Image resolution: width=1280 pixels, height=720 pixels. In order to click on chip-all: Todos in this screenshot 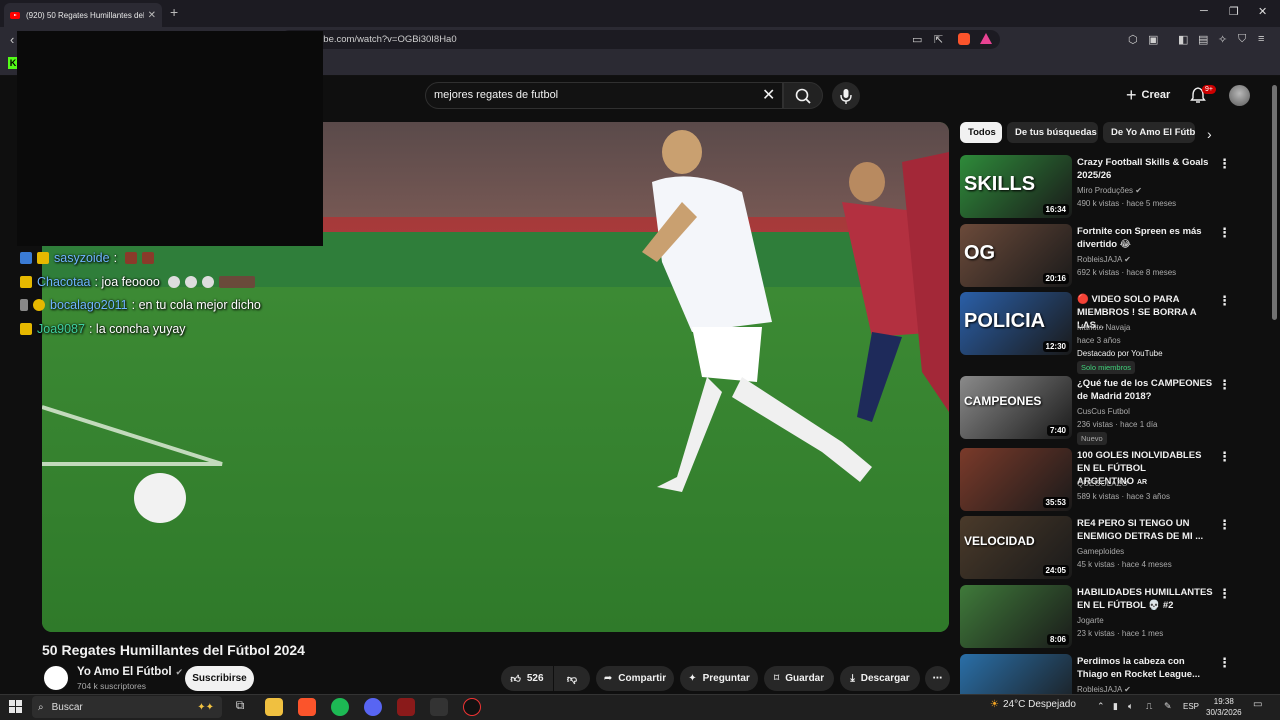, I will do `click(981, 132)`.